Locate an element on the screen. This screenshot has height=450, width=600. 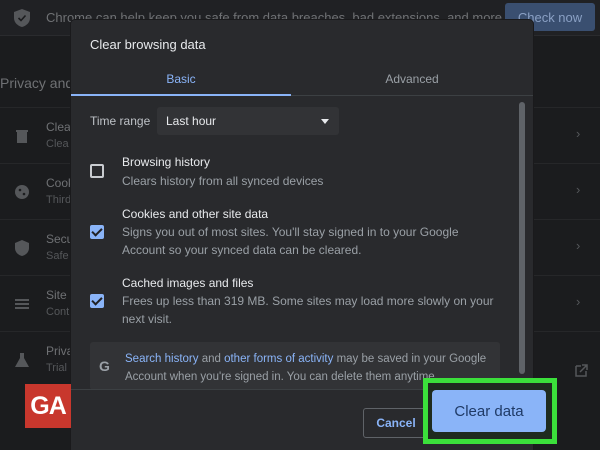
settings-row-title: Secu is located at coordinates (60, 239).